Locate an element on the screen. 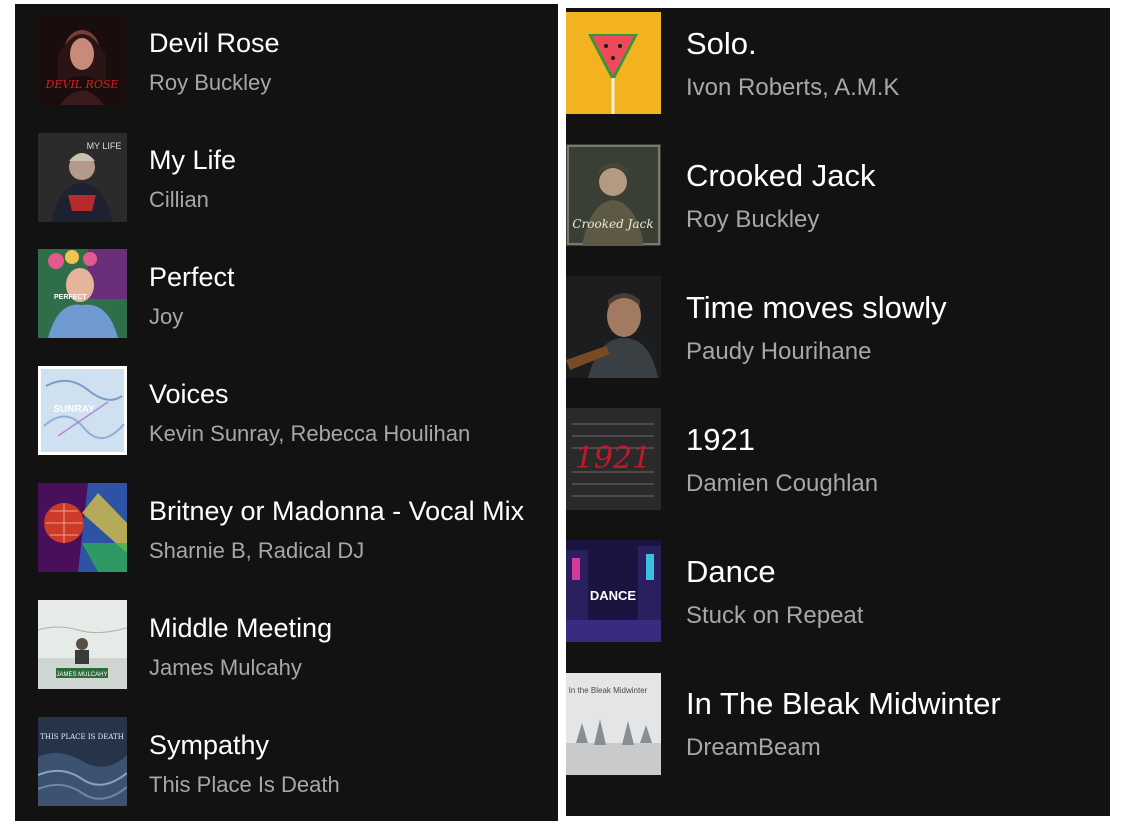 This screenshot has width=1125, height=825. album-art: 1921 is located at coordinates (613, 459).